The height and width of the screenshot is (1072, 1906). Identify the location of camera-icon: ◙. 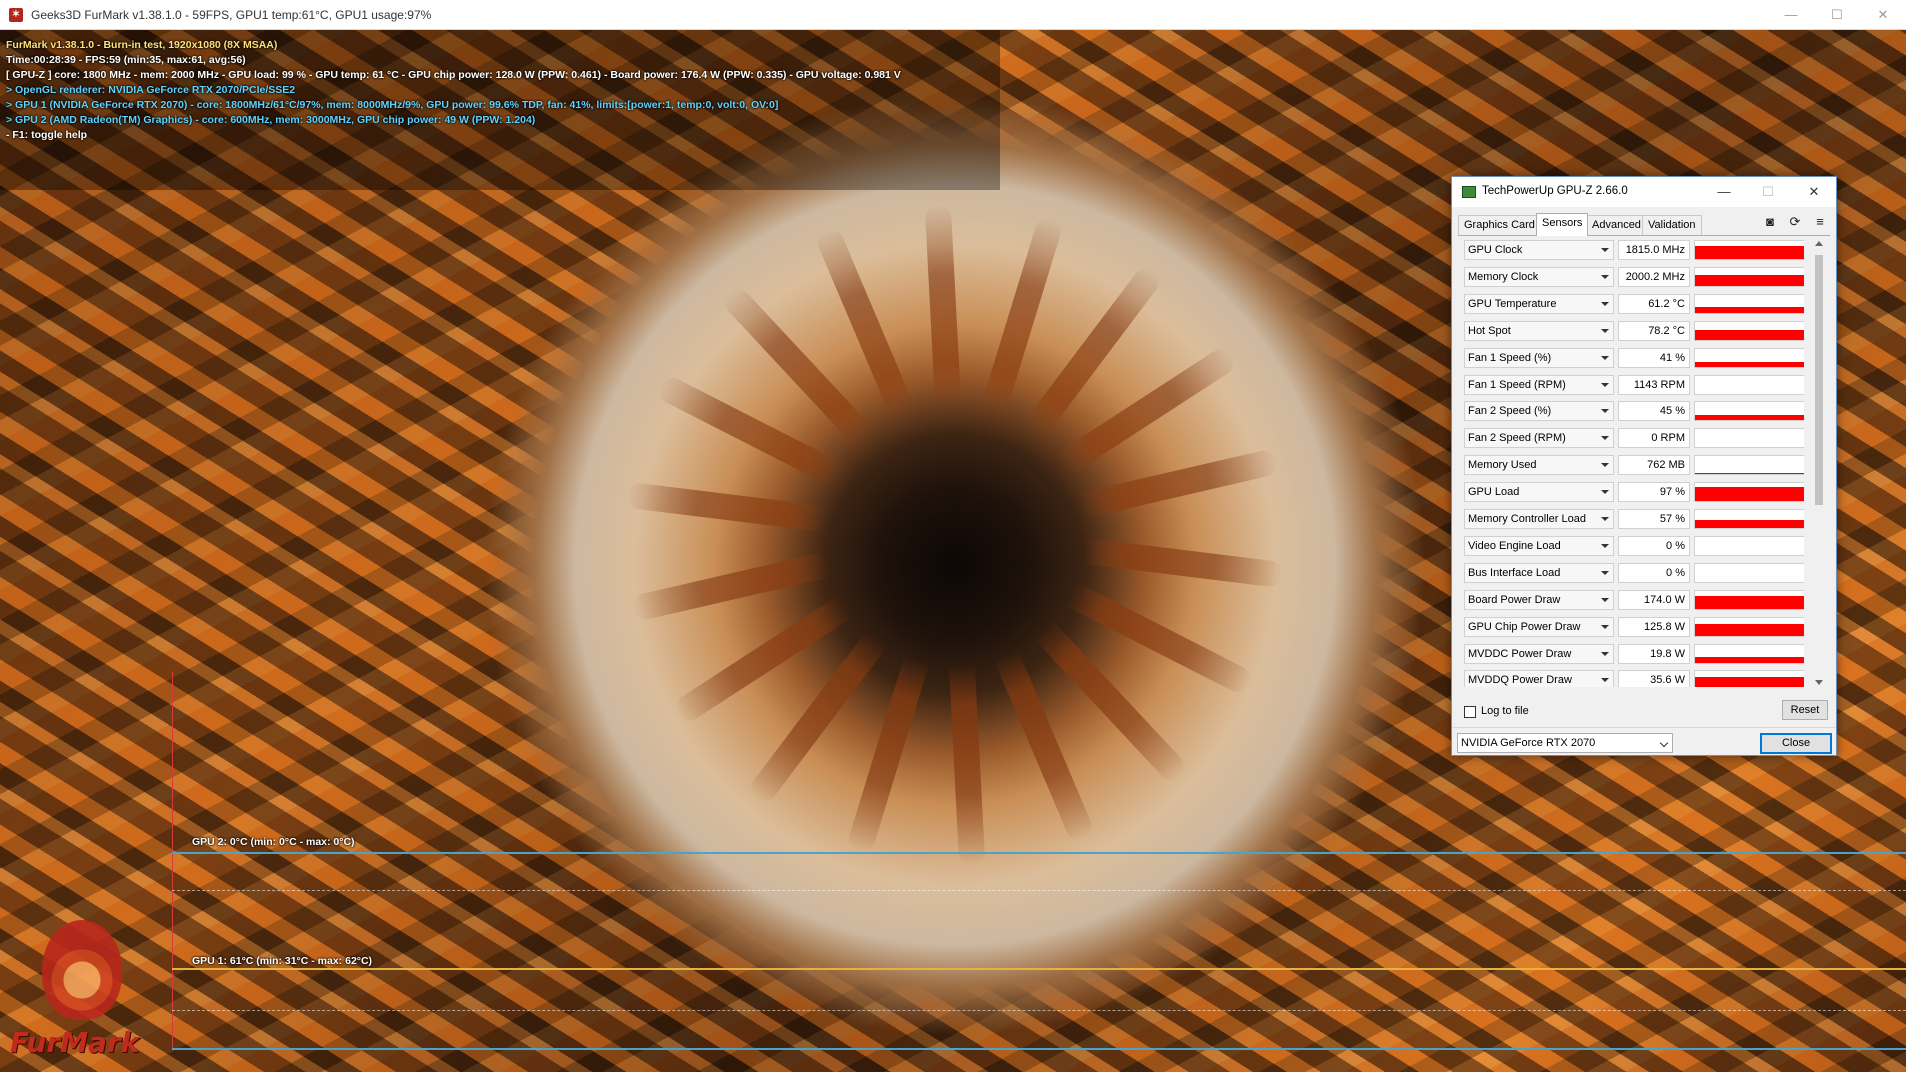
(1770, 222).